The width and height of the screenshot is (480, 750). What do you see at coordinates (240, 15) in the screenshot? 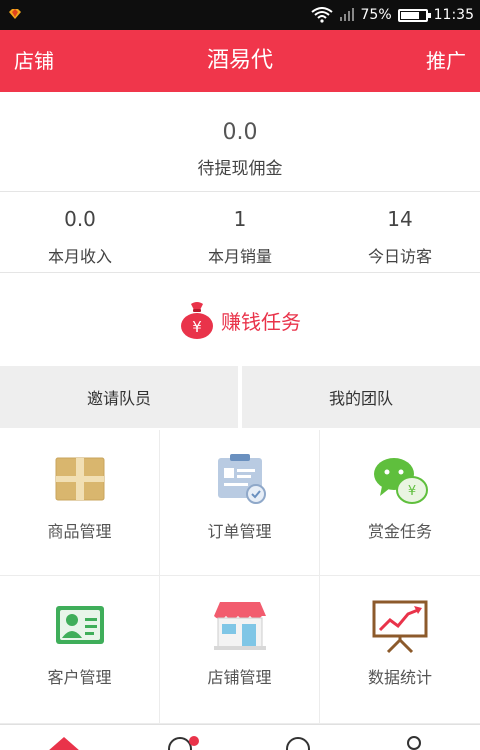
I see `status-bar: 75% 11:35` at bounding box center [240, 15].